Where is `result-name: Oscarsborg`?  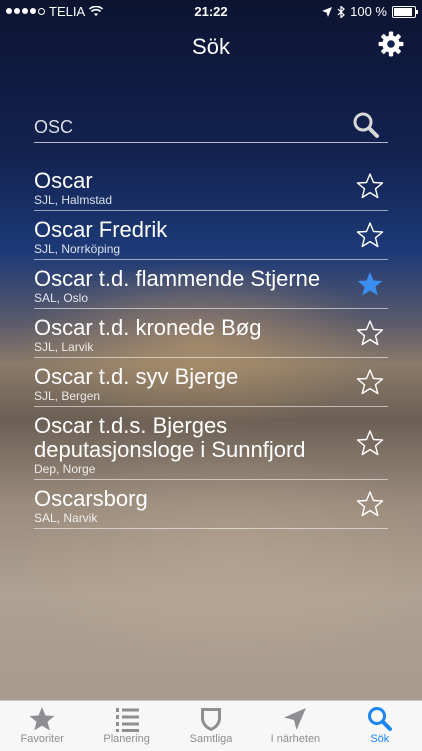 result-name: Oscarsborg is located at coordinates (91, 498).